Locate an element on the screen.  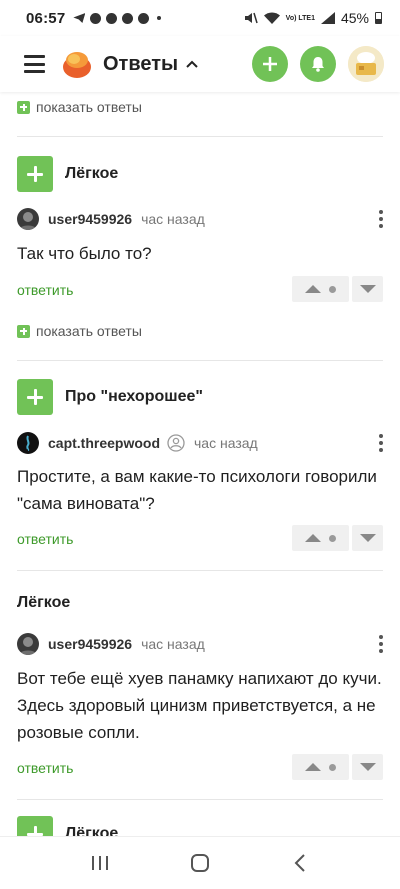
home-icon is located at coordinates (200, 863).